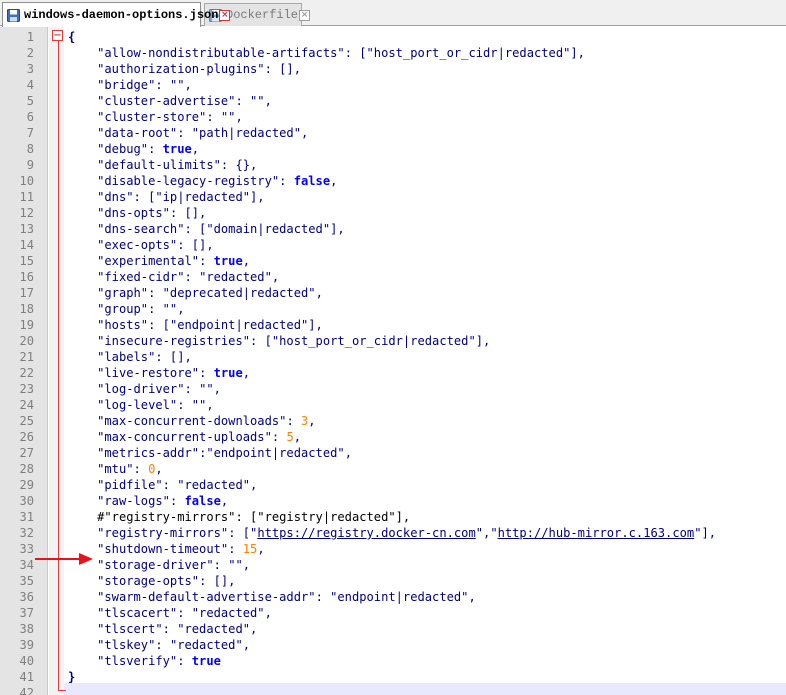 The image size is (786, 695). I want to click on code-token: "tlscert", so click(130, 629).